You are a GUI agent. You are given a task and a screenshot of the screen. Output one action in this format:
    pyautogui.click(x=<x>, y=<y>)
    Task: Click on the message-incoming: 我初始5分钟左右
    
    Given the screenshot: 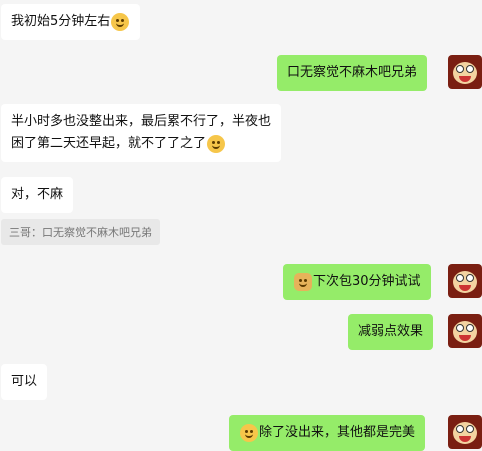 What is the action you would take?
    pyautogui.click(x=71, y=22)
    